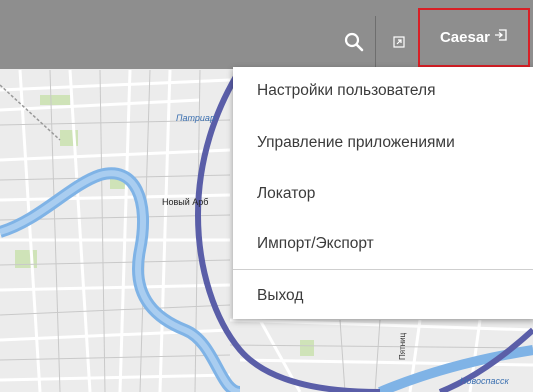 This screenshot has height=392, width=533. Describe the element at coordinates (383, 244) in the screenshot. I see `menu-item-import-export: Импорт/Экспорт` at that location.